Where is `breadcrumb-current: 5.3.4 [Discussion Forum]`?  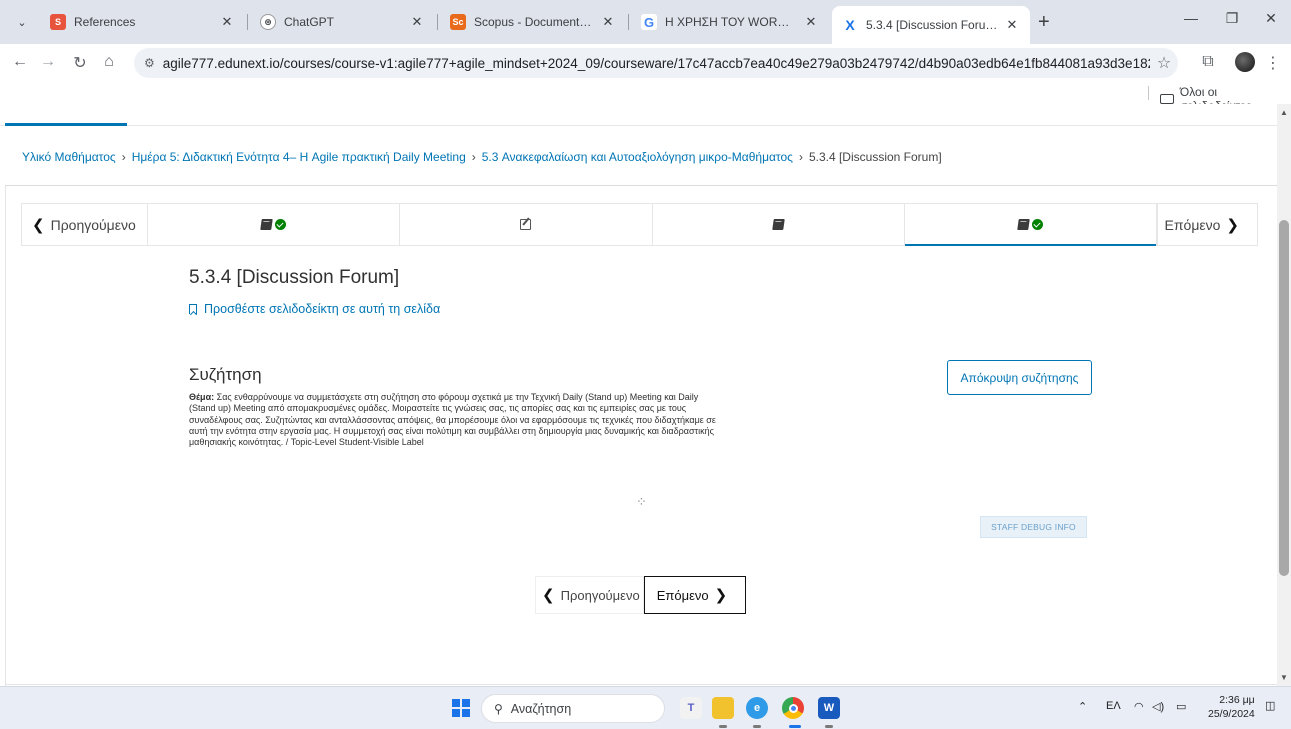
breadcrumb-current: 5.3.4 [Discussion Forum] is located at coordinates (875, 157).